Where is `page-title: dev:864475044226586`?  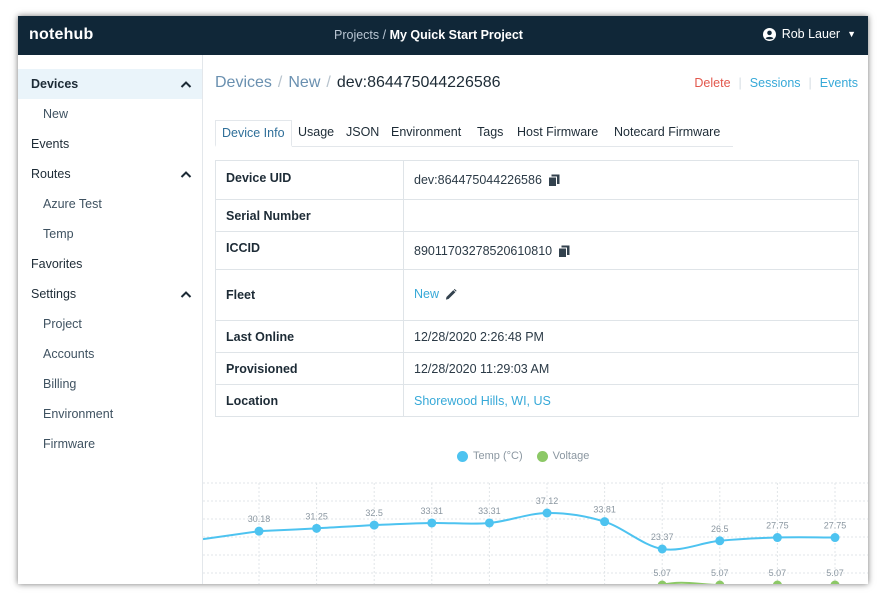 page-title: dev:864475044226586 is located at coordinates (418, 82).